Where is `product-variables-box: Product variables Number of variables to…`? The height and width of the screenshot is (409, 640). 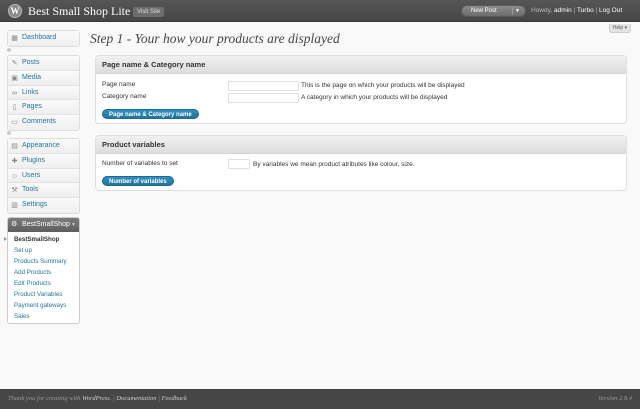 product-variables-box: Product variables Number of variables to… is located at coordinates (361, 163).